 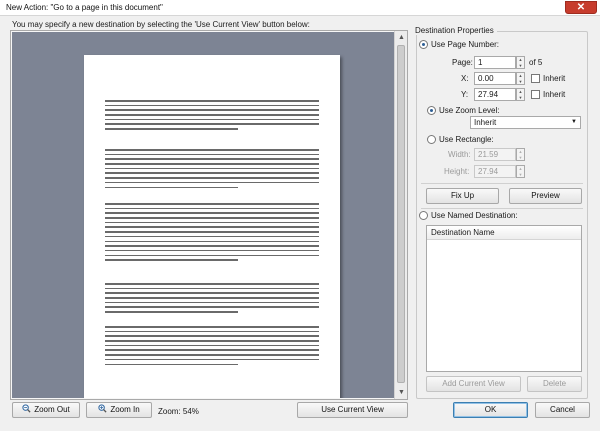 What do you see at coordinates (554, 78) in the screenshot?
I see `x-inherit-label: Inherit` at bounding box center [554, 78].